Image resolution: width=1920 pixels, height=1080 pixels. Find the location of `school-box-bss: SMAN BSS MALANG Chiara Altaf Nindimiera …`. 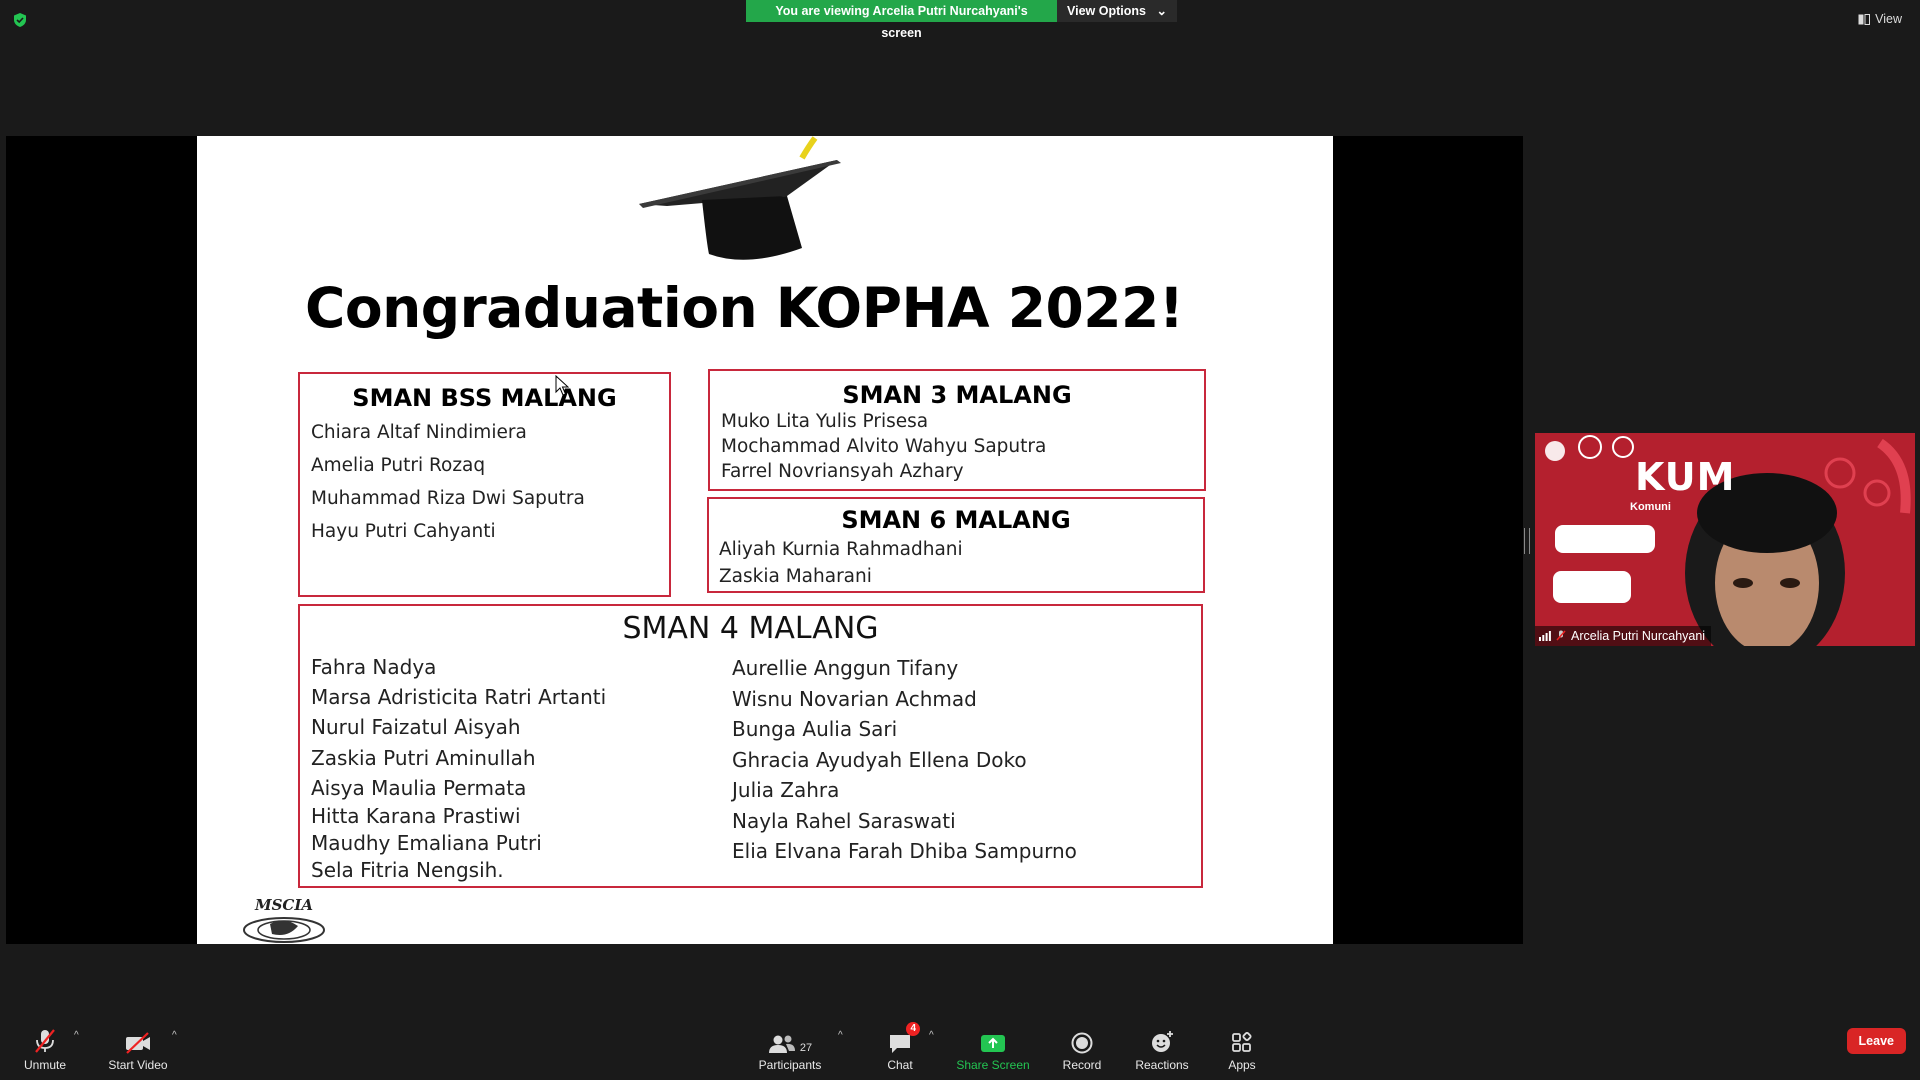

school-box-bss: SMAN BSS MALANG Chiara Altaf Nindimiera … is located at coordinates (484, 484).